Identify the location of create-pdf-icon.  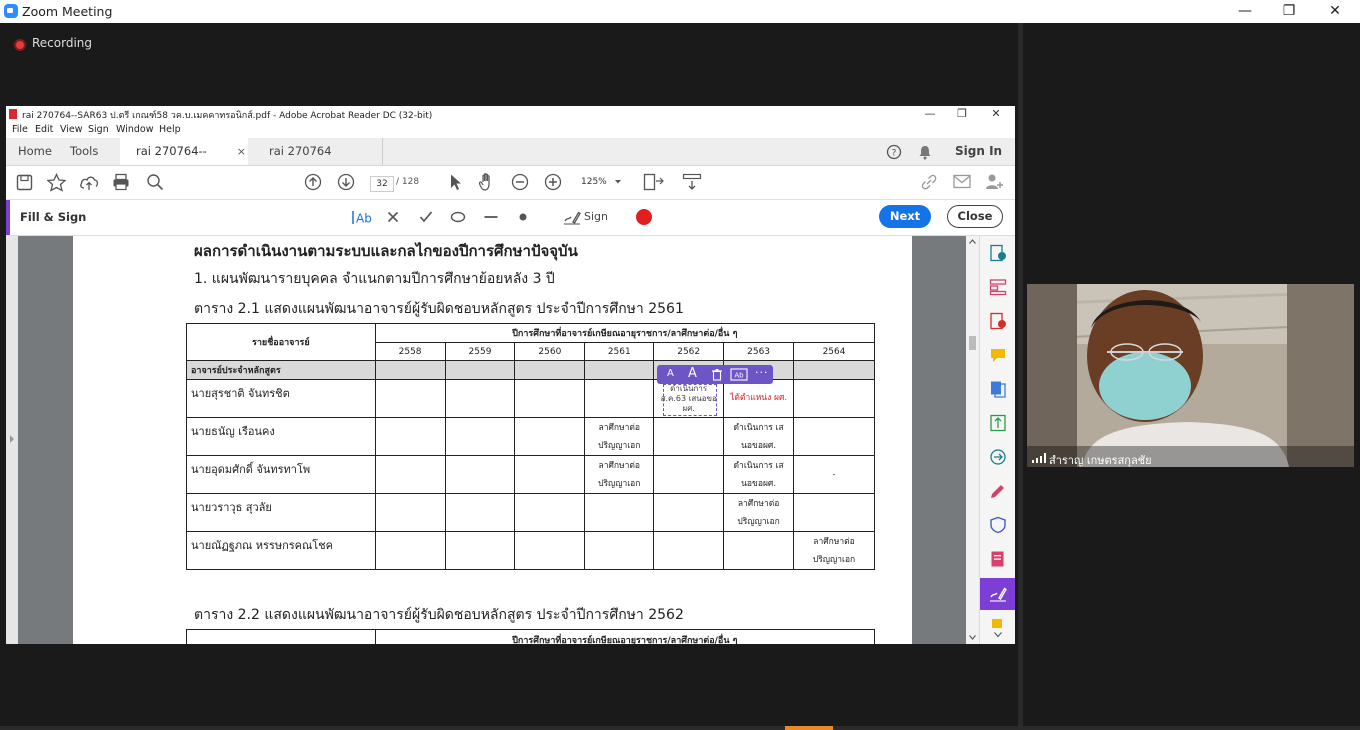
(998, 253).